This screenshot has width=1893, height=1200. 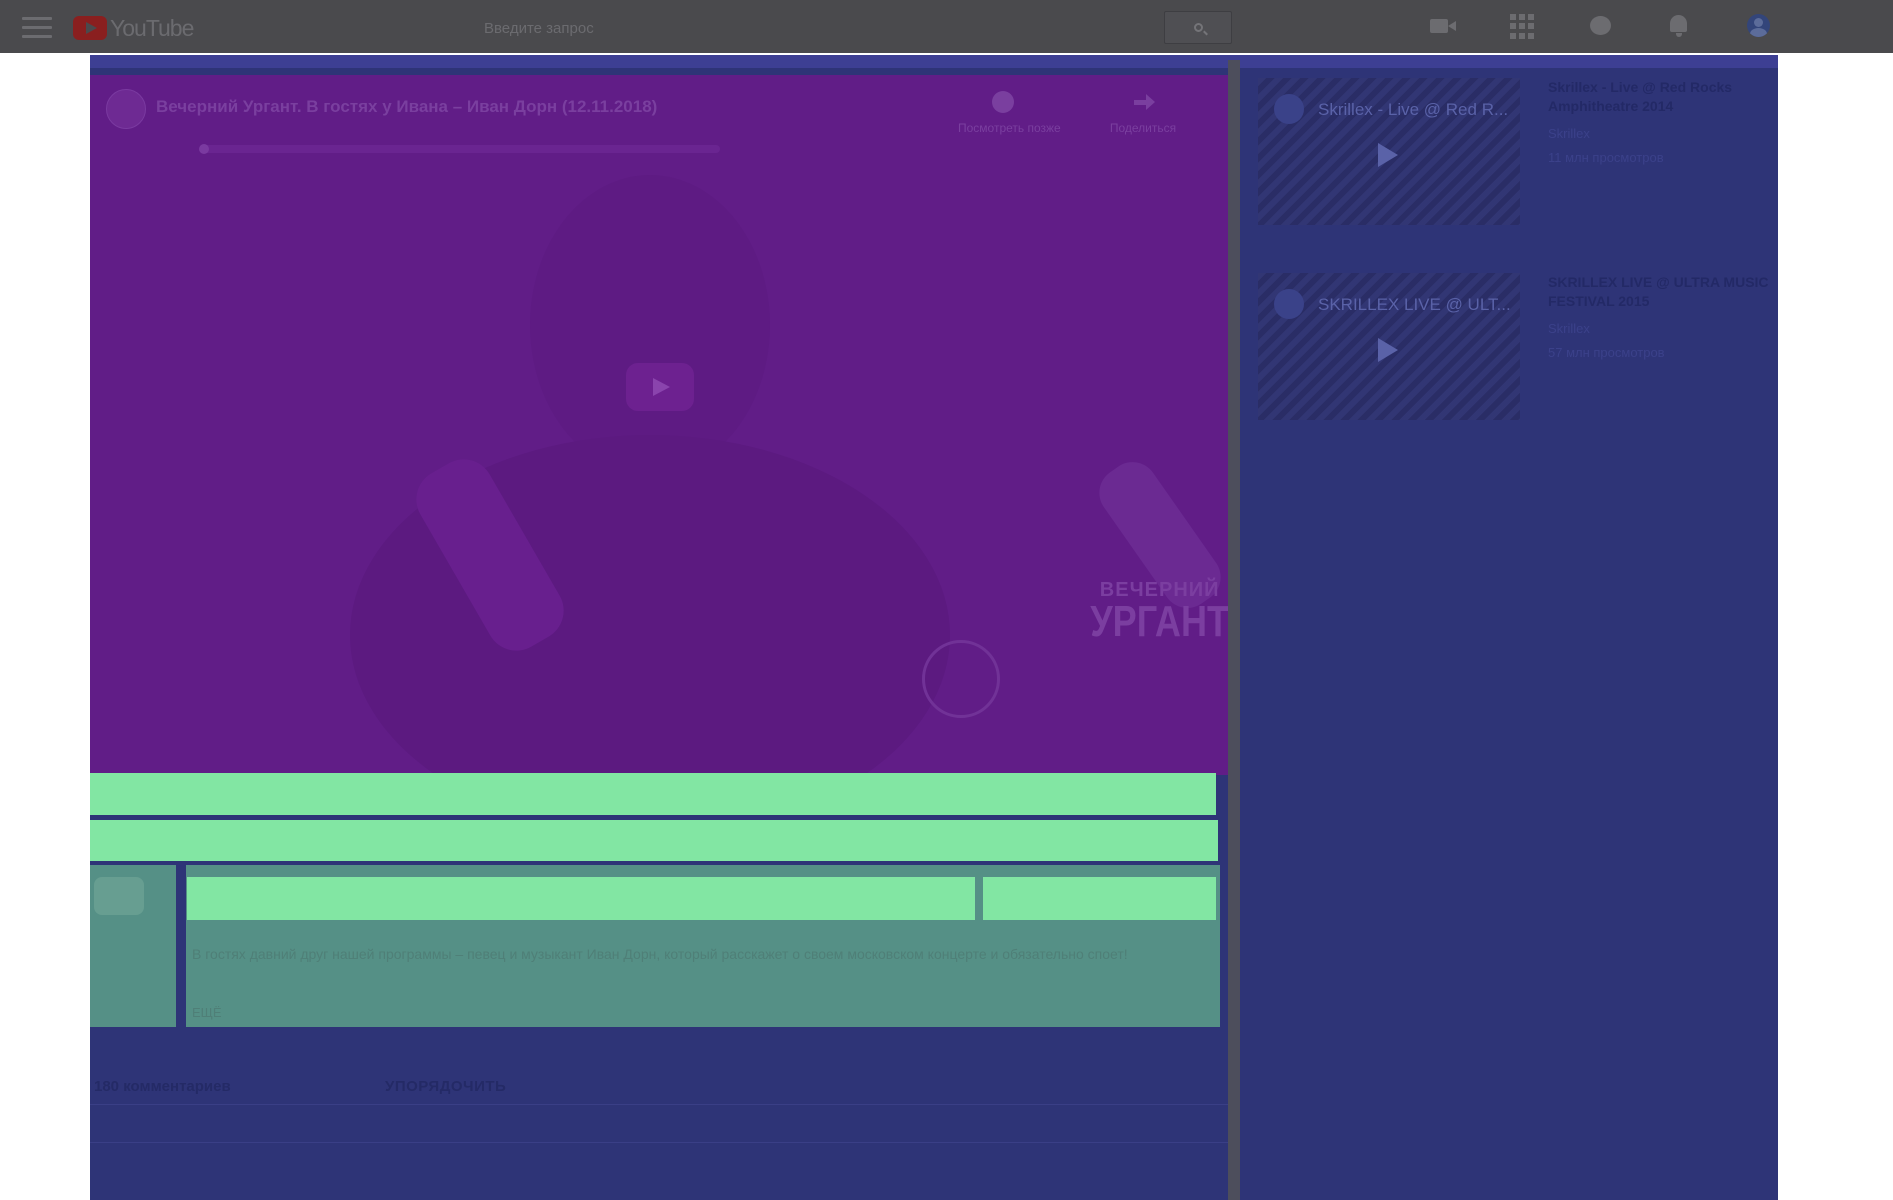 I want to click on logo-text: YouTube, so click(x=152, y=27).